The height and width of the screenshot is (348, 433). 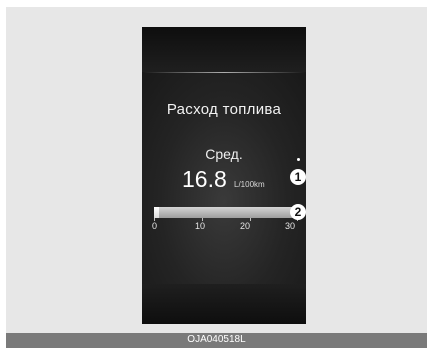 I want to click on average-mode-label: Сред., so click(x=224, y=154).